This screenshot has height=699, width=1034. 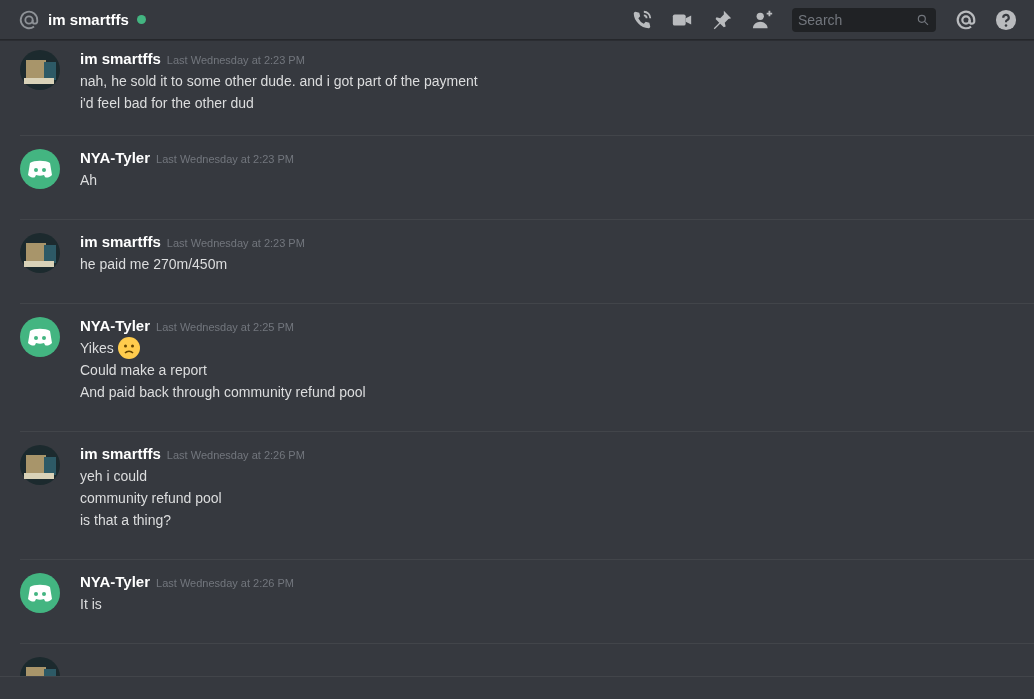 What do you see at coordinates (223, 392) in the screenshot?
I see `message-text: And paid back through community refund pool` at bounding box center [223, 392].